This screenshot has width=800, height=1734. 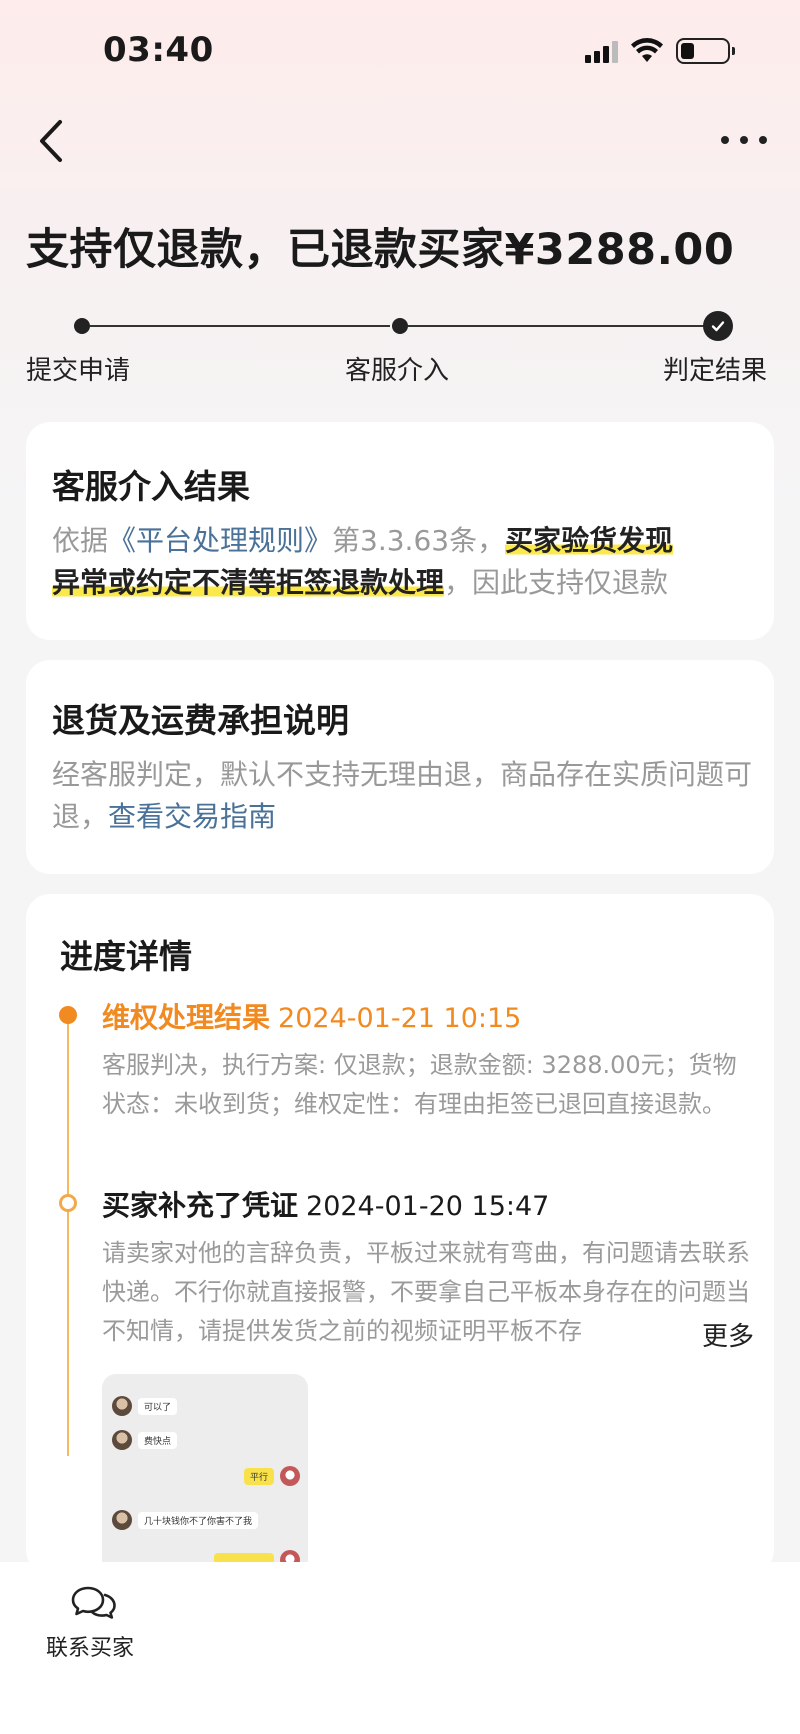 I want to click on return-description: 经客服判定，默认不支持无理由退，商品存在实质问题可退，查看交易指南, so click(x=402, y=796).